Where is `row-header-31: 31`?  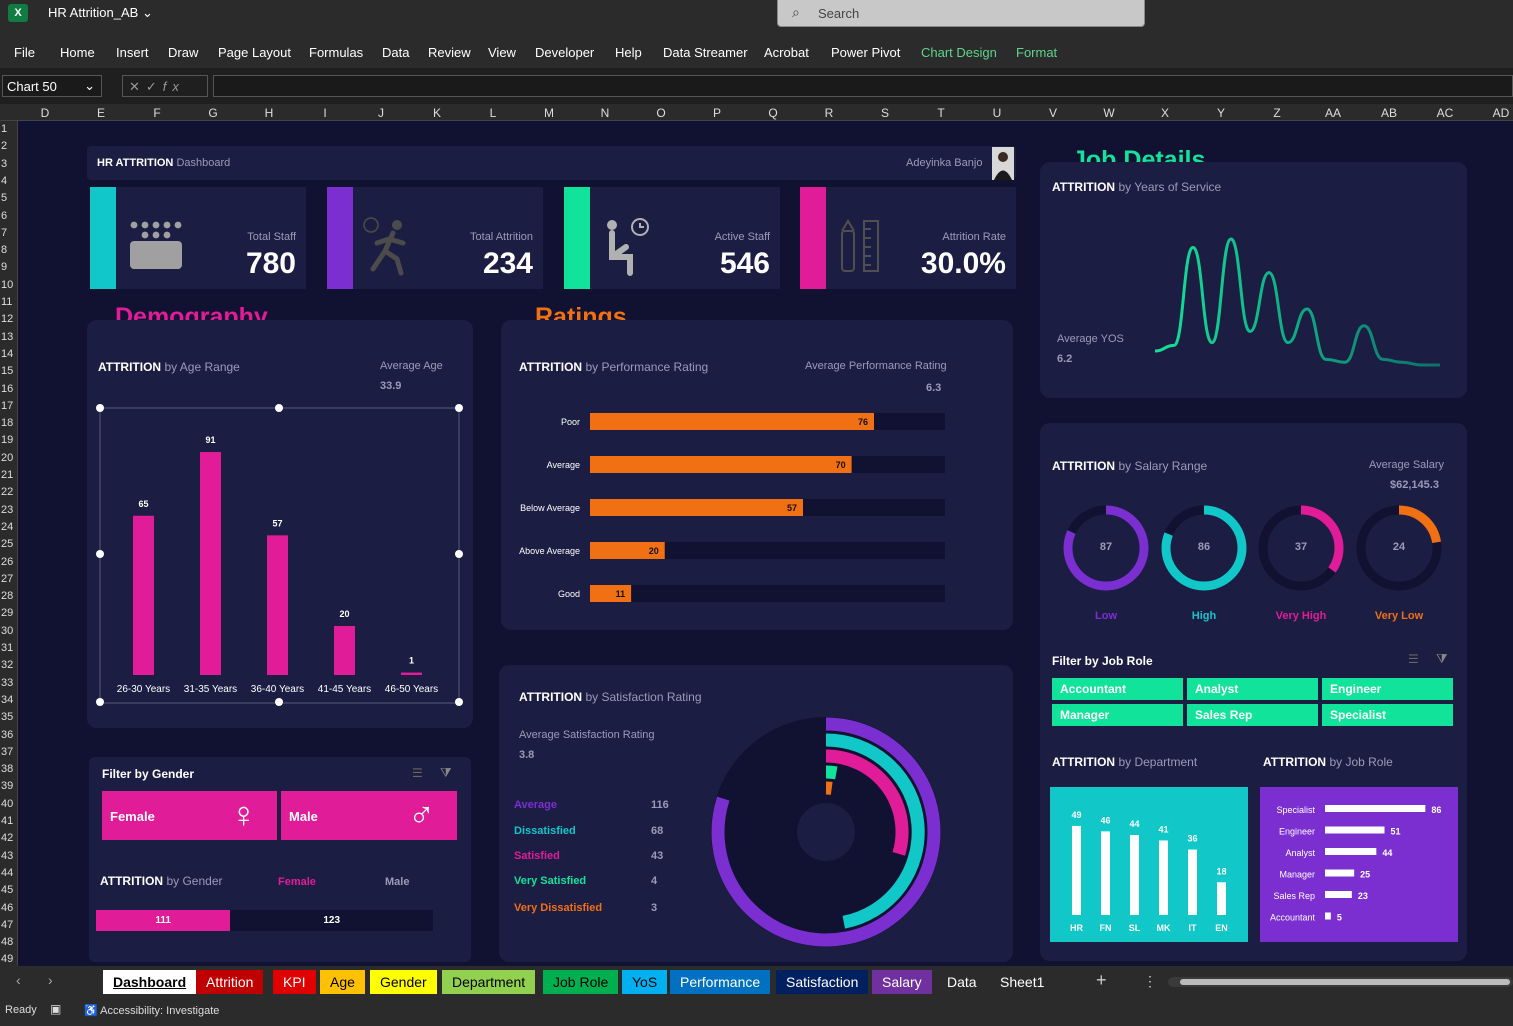 row-header-31: 31 is located at coordinates (7, 648).